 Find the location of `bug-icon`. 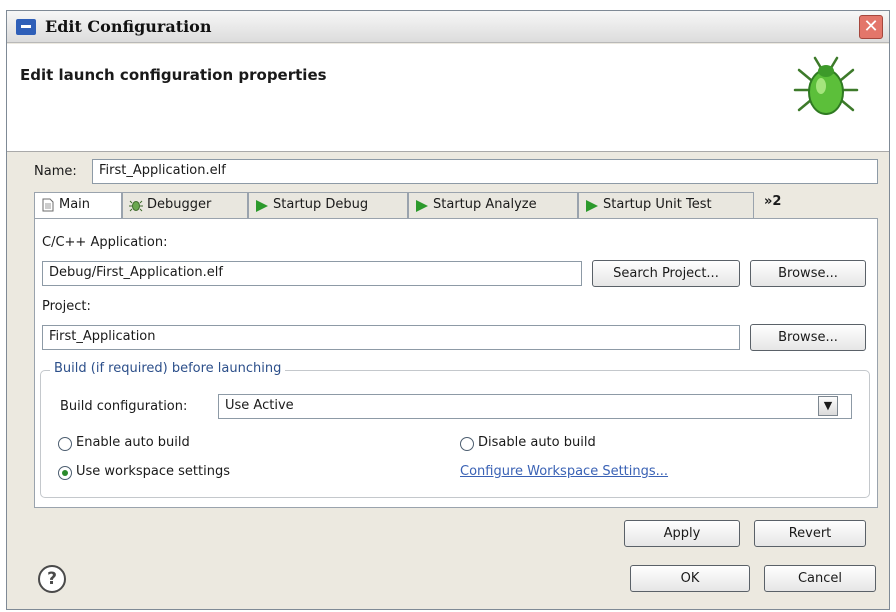

bug-icon is located at coordinates (136, 206).